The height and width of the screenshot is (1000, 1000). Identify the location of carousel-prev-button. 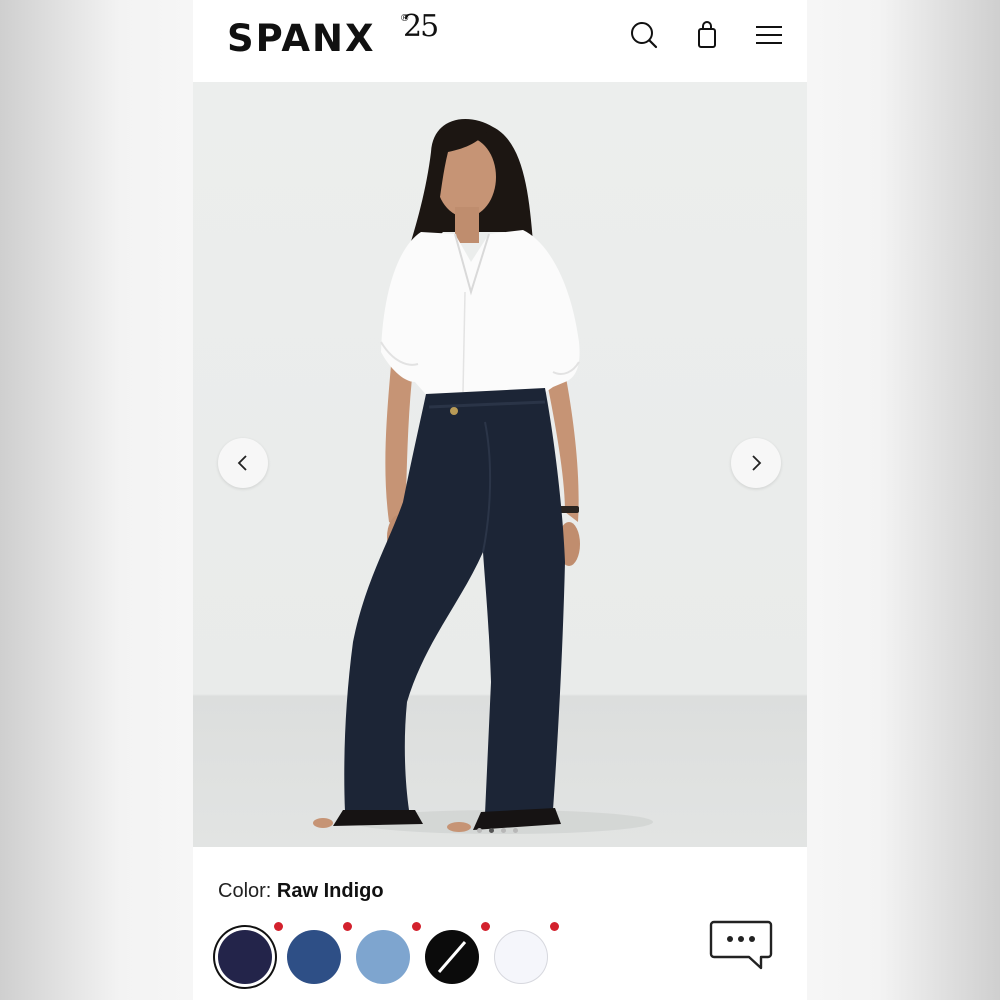
(243, 463).